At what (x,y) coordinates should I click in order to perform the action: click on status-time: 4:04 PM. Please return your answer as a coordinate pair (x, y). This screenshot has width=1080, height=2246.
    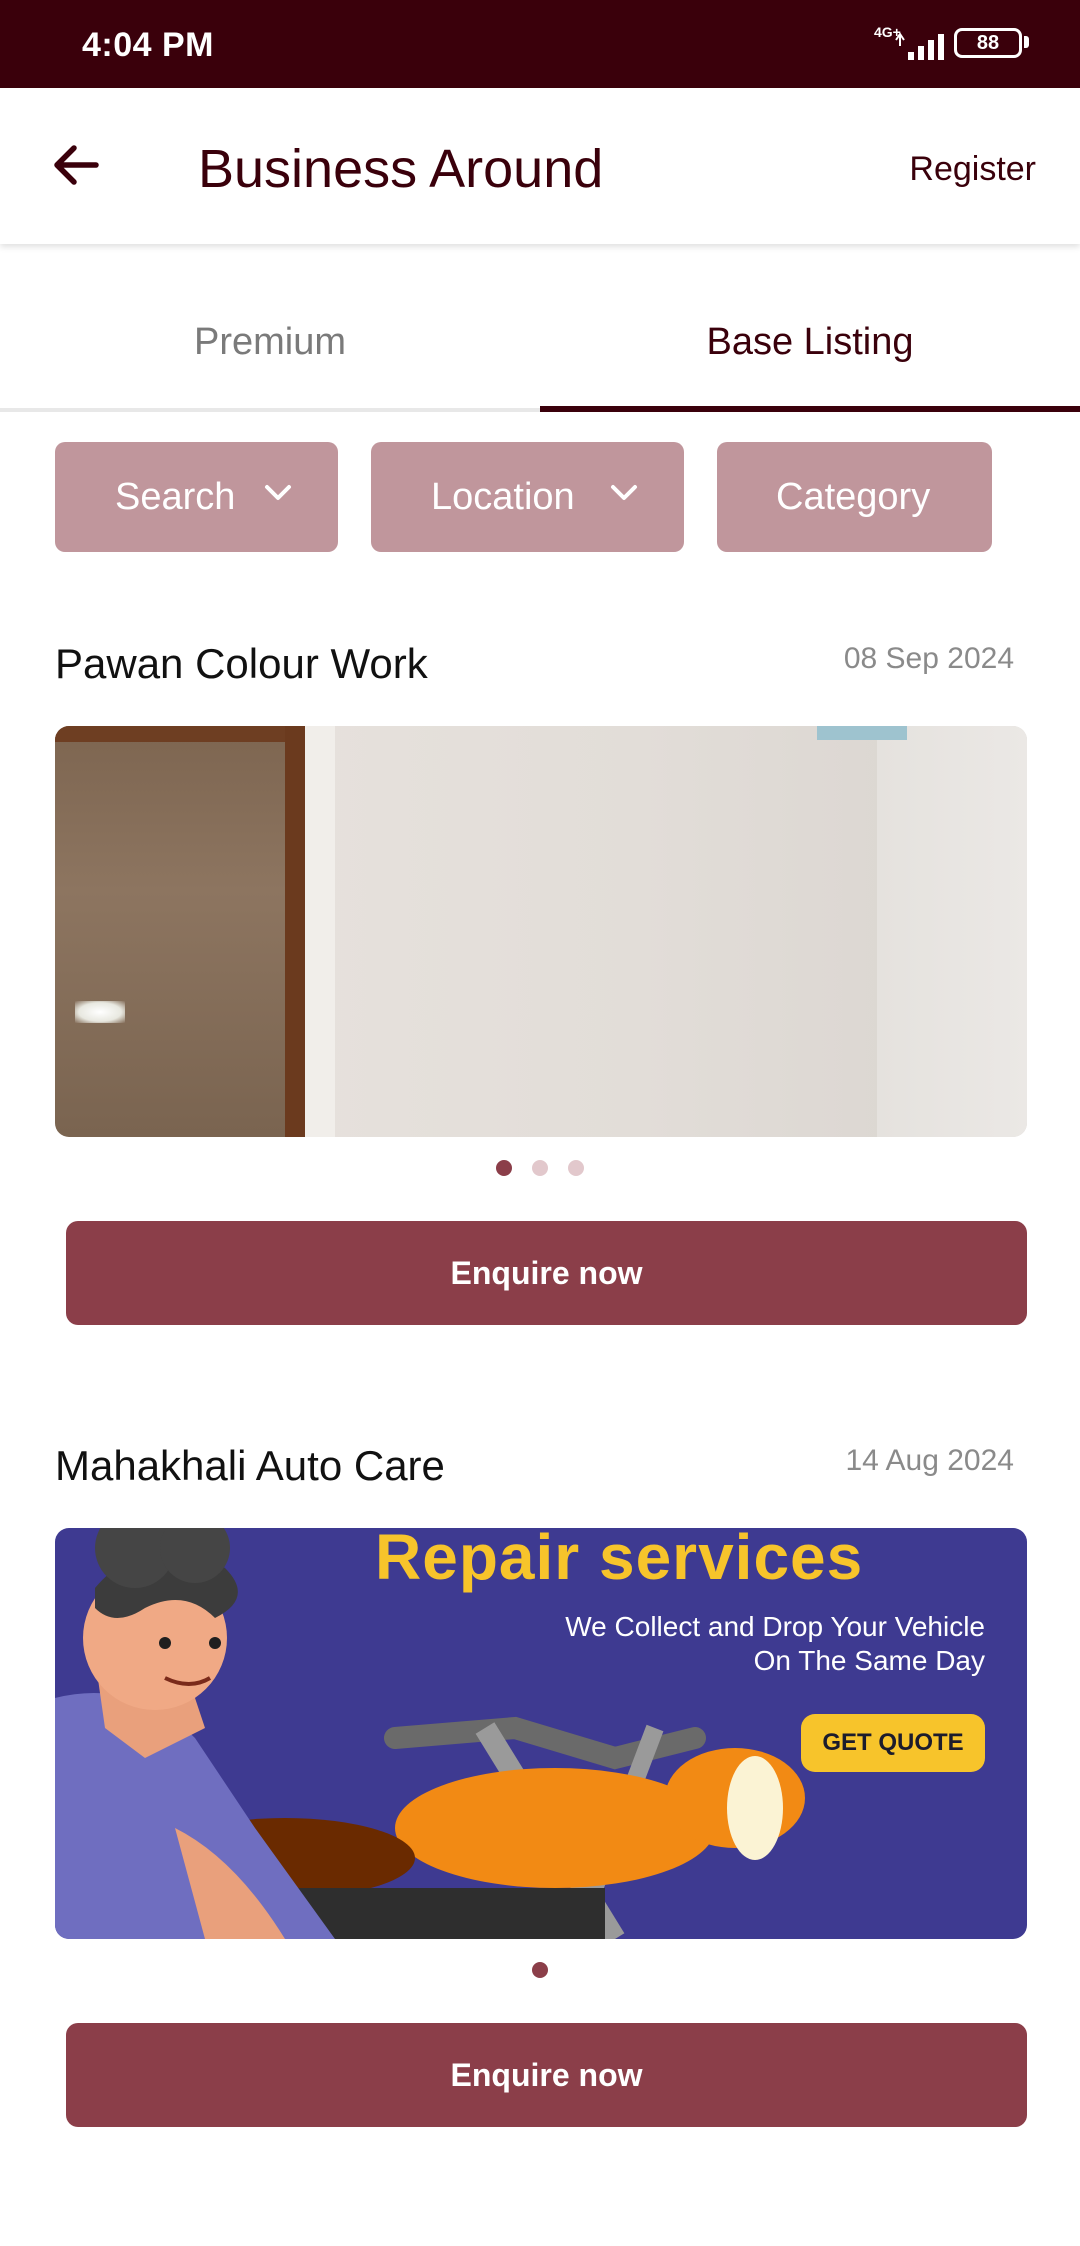
    Looking at the image, I should click on (148, 45).